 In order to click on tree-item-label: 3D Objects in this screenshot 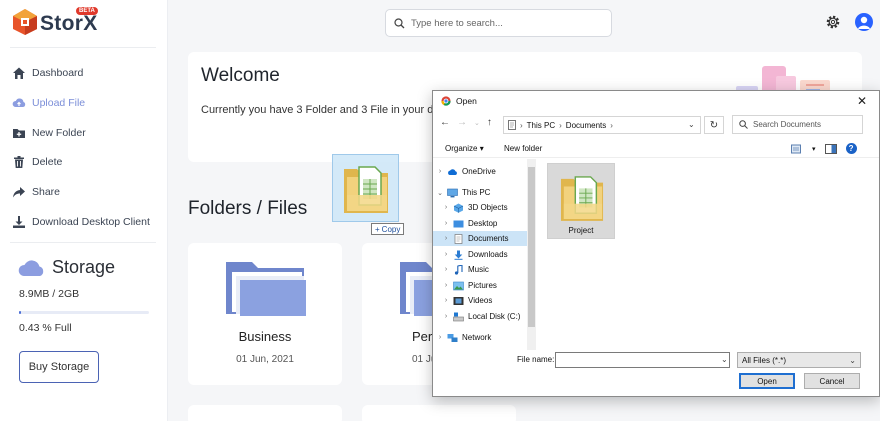, I will do `click(488, 207)`.